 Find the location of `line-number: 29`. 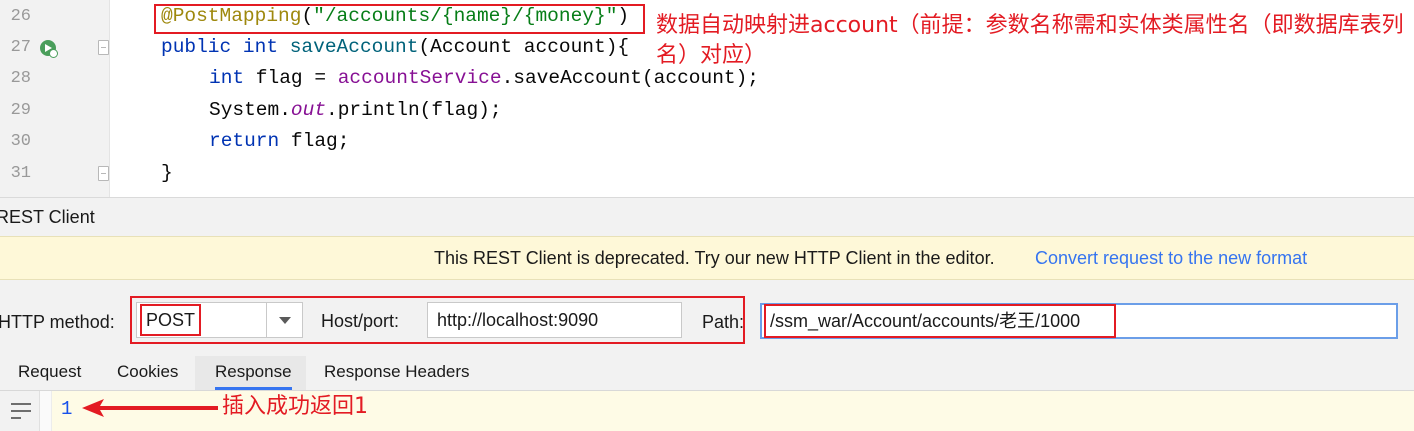

line-number: 29 is located at coordinates (20, 110).